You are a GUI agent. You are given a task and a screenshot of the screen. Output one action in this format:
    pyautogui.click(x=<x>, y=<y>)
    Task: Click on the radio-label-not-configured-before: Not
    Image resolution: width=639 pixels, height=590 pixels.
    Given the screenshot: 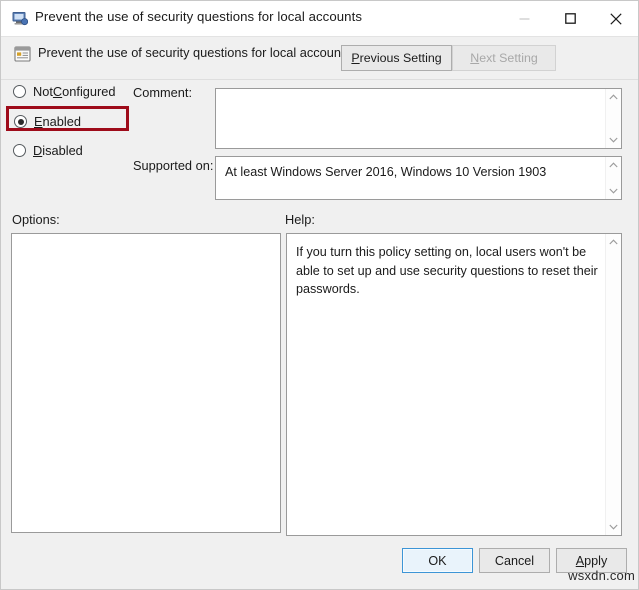 What is the action you would take?
    pyautogui.click(x=43, y=91)
    